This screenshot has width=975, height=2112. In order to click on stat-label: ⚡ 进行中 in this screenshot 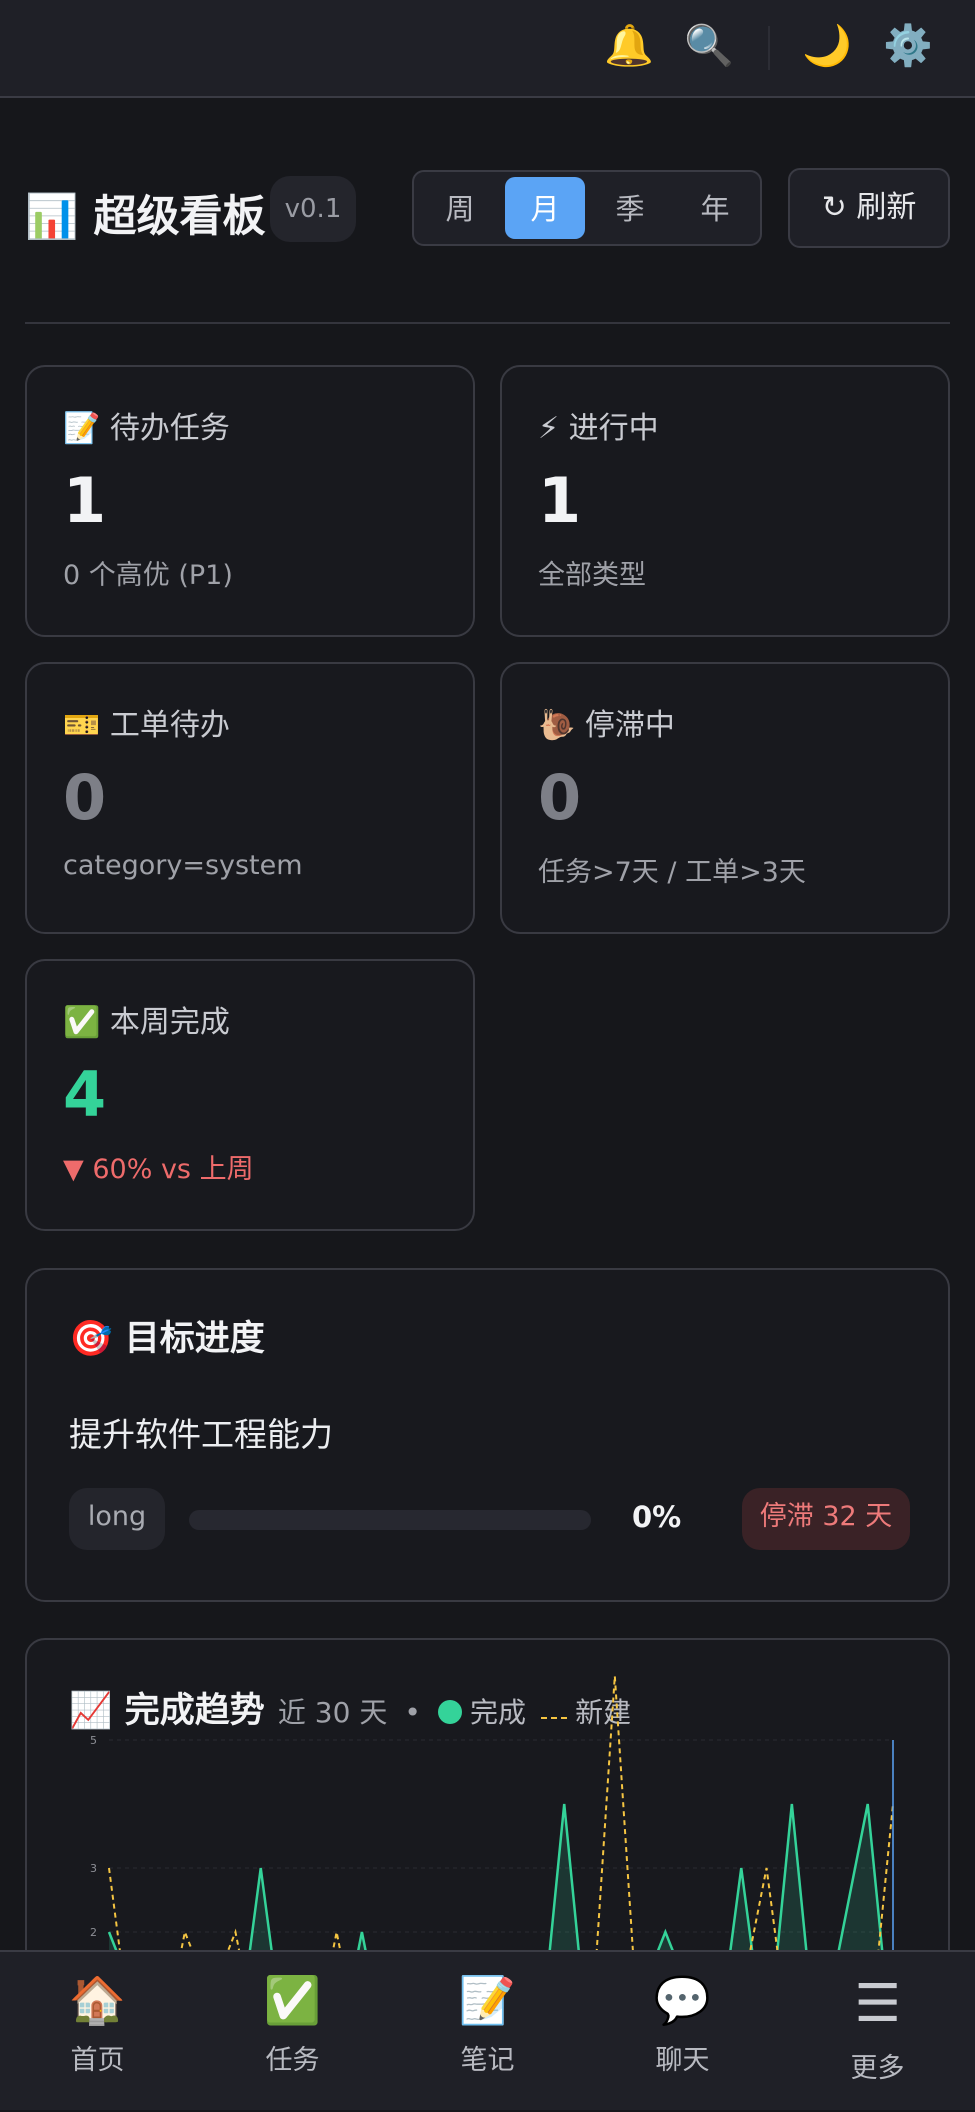, I will do `click(598, 428)`.